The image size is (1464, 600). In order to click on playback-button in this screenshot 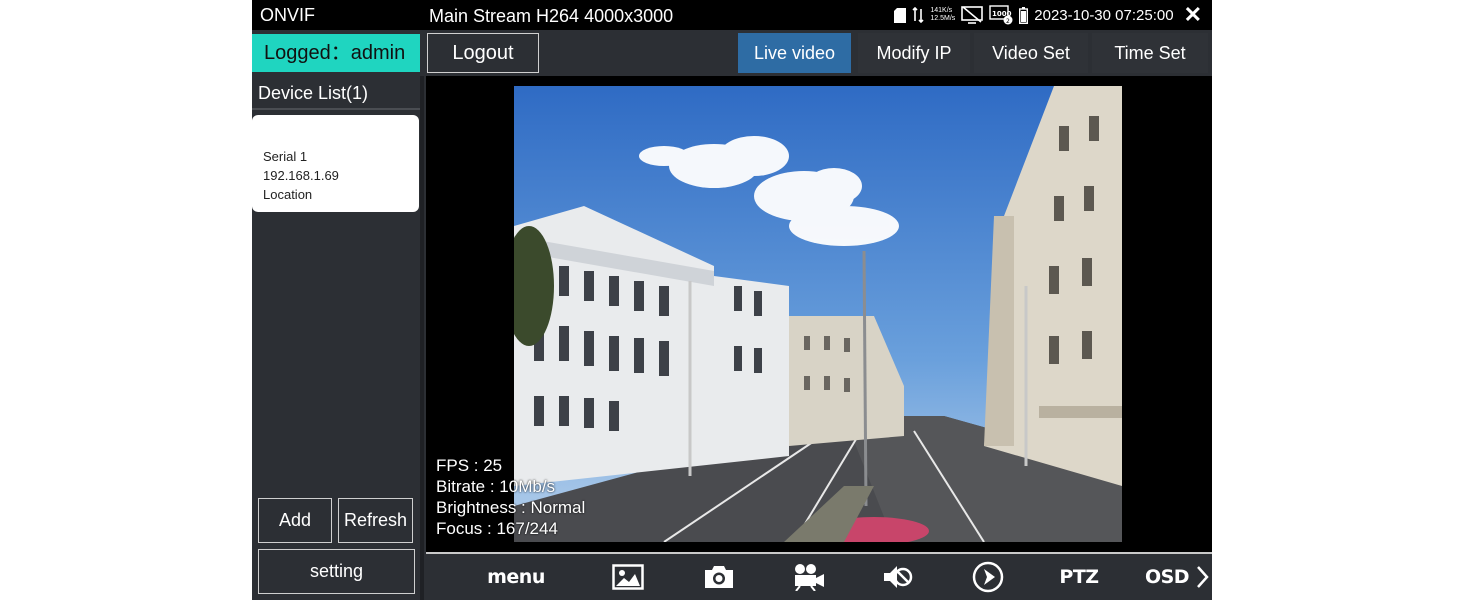, I will do `click(988, 577)`.